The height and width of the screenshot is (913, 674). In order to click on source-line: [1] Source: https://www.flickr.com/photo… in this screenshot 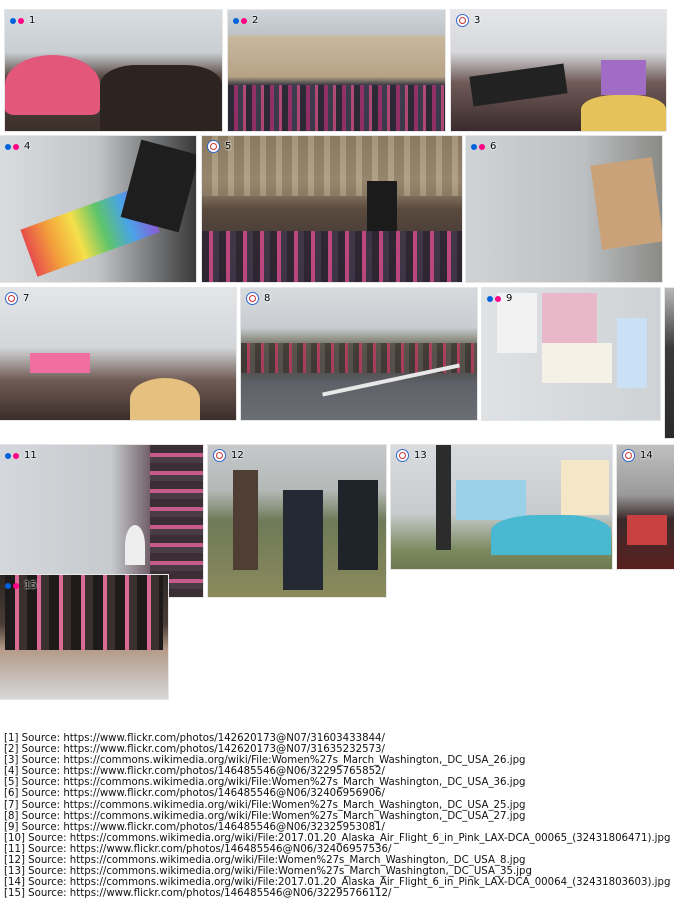, I will do `click(194, 738)`.